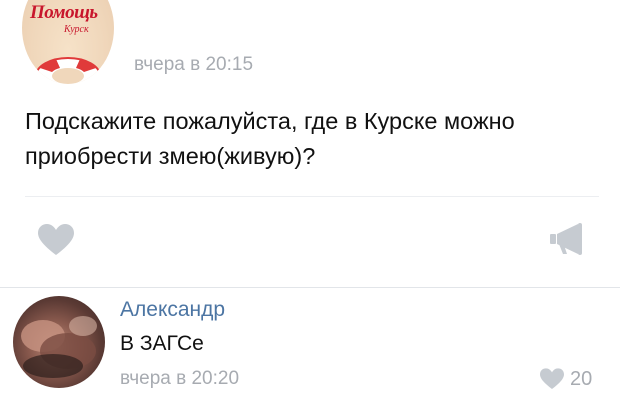 This screenshot has height=401, width=620. Describe the element at coordinates (566, 379) in the screenshot. I see `comment-like-button: 20` at that location.